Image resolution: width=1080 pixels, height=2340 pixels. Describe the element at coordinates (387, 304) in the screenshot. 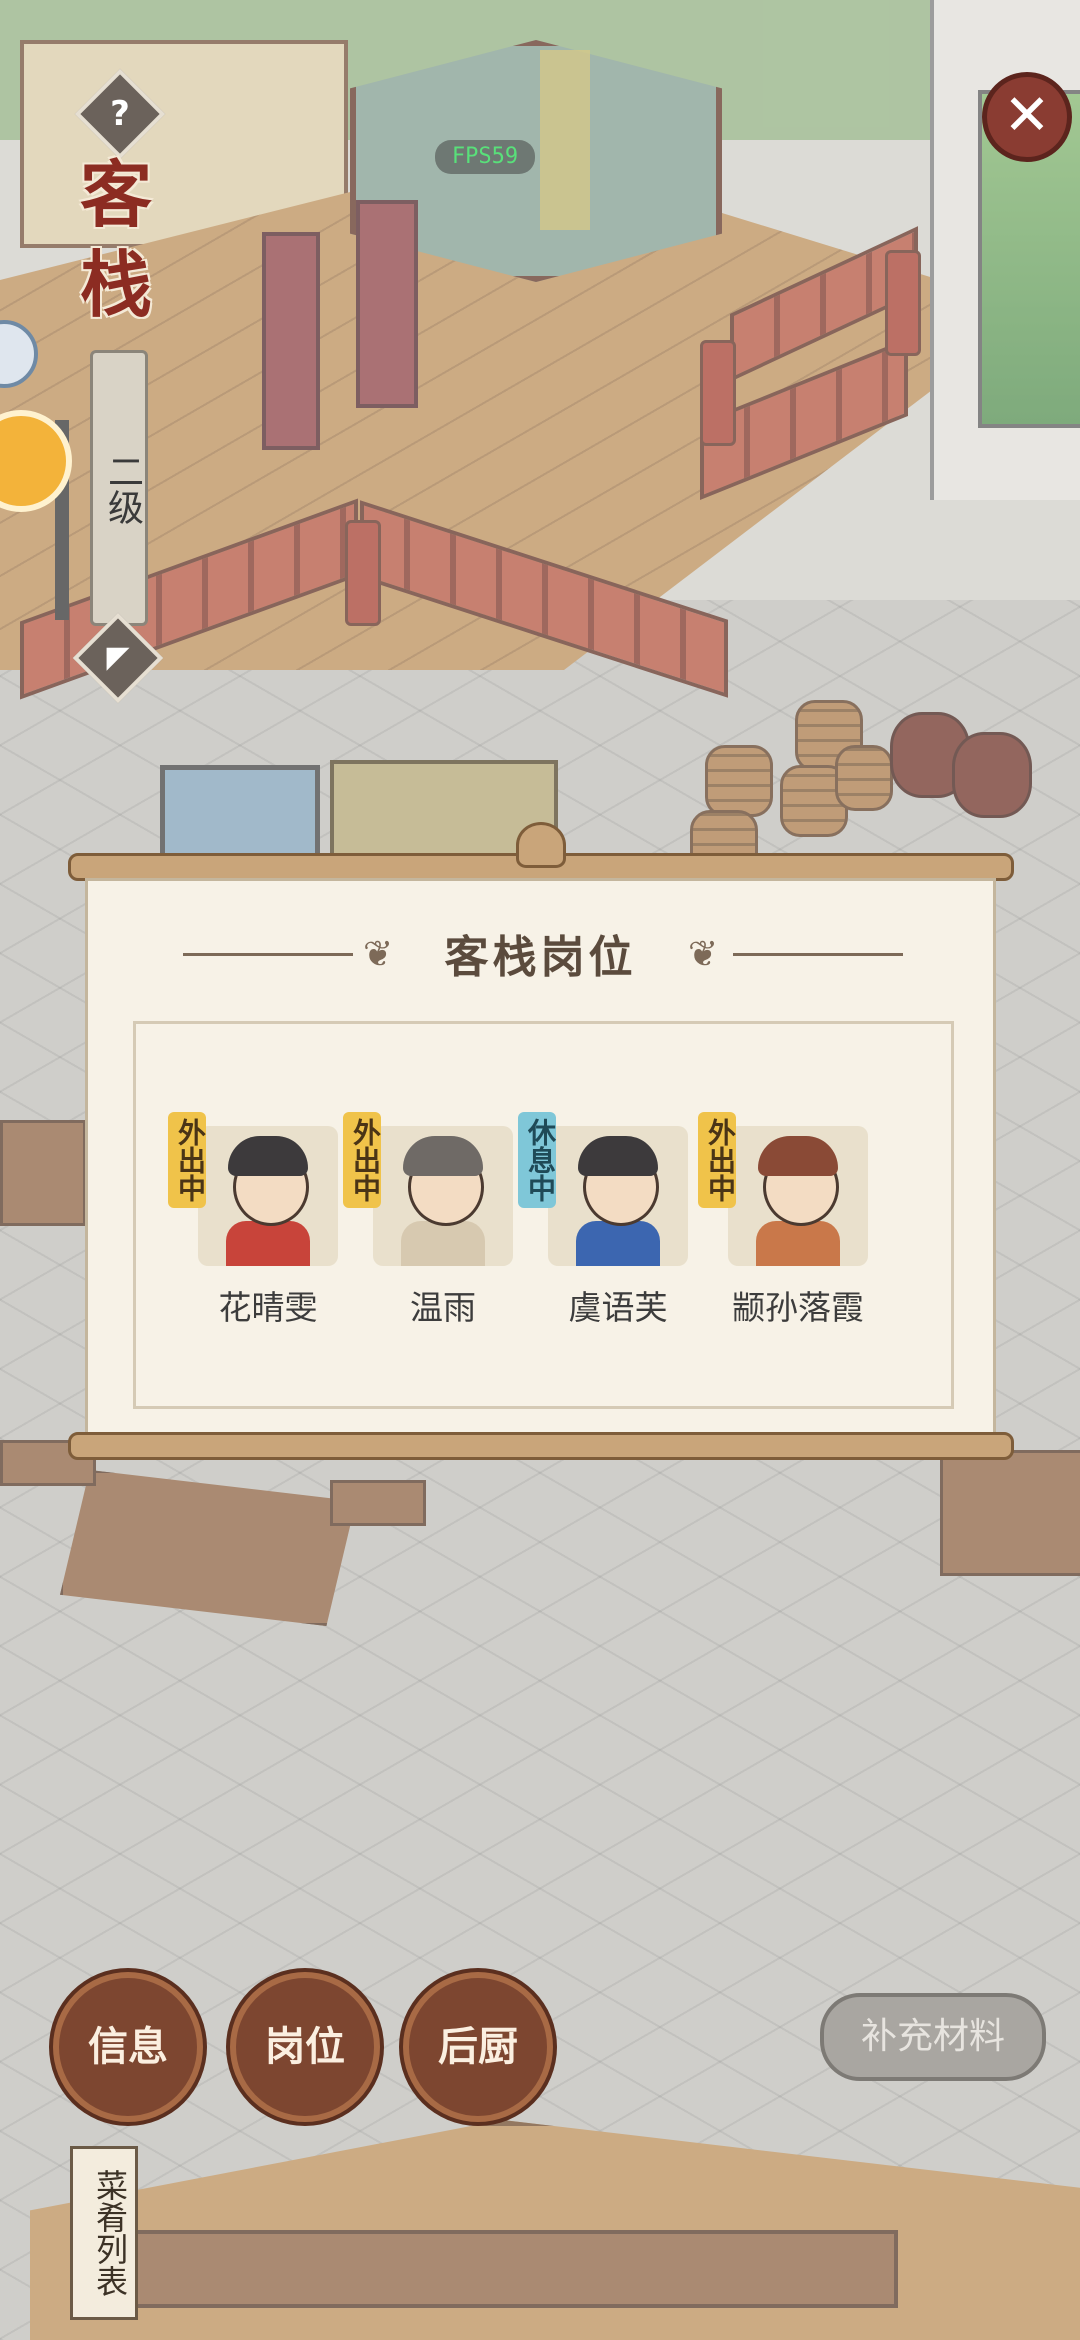

I see `folding-door-right` at that location.